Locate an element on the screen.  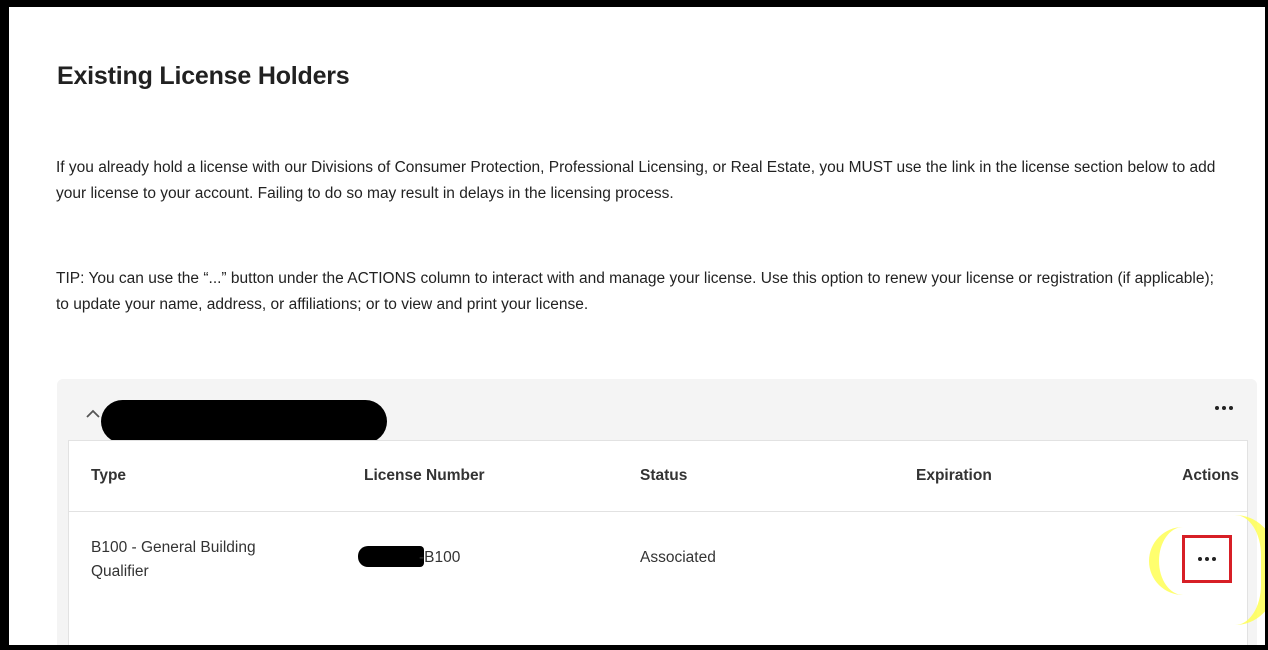
more-horizontal-icon is located at coordinates (1207, 559).